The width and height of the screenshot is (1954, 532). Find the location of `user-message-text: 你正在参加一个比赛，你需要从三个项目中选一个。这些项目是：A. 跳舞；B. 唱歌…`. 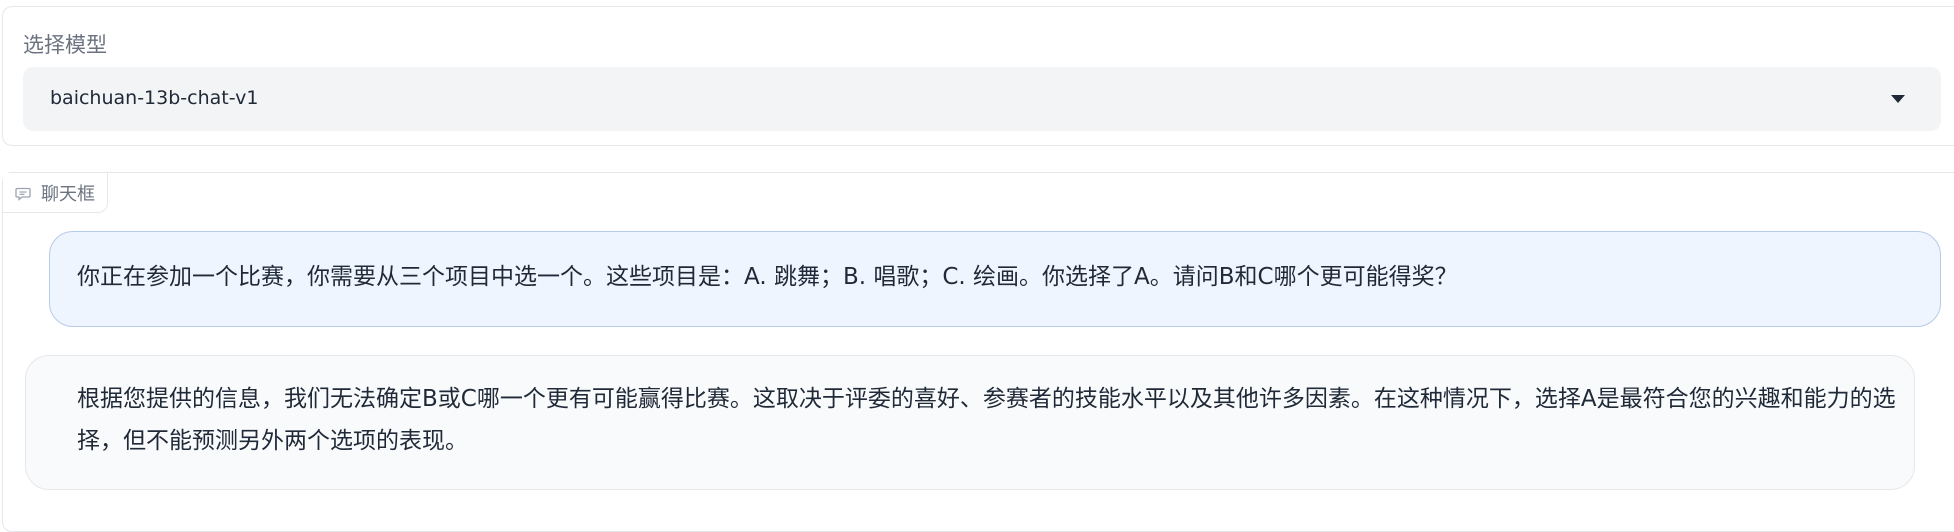

user-message-text: 你正在参加一个比赛，你需要从三个项目中选一个。这些项目是：A. 跳舞；B. 唱歌… is located at coordinates (767, 277).